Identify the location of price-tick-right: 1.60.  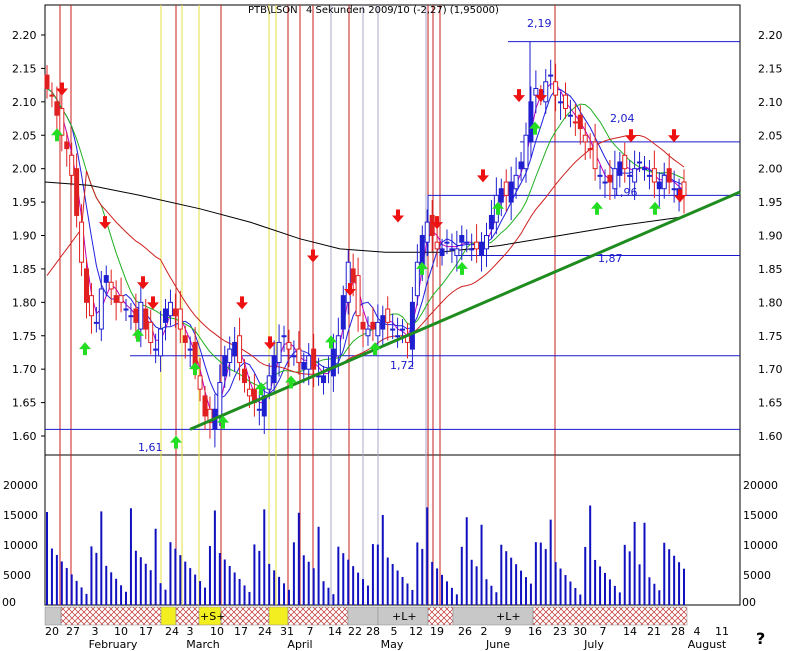
(770, 436).